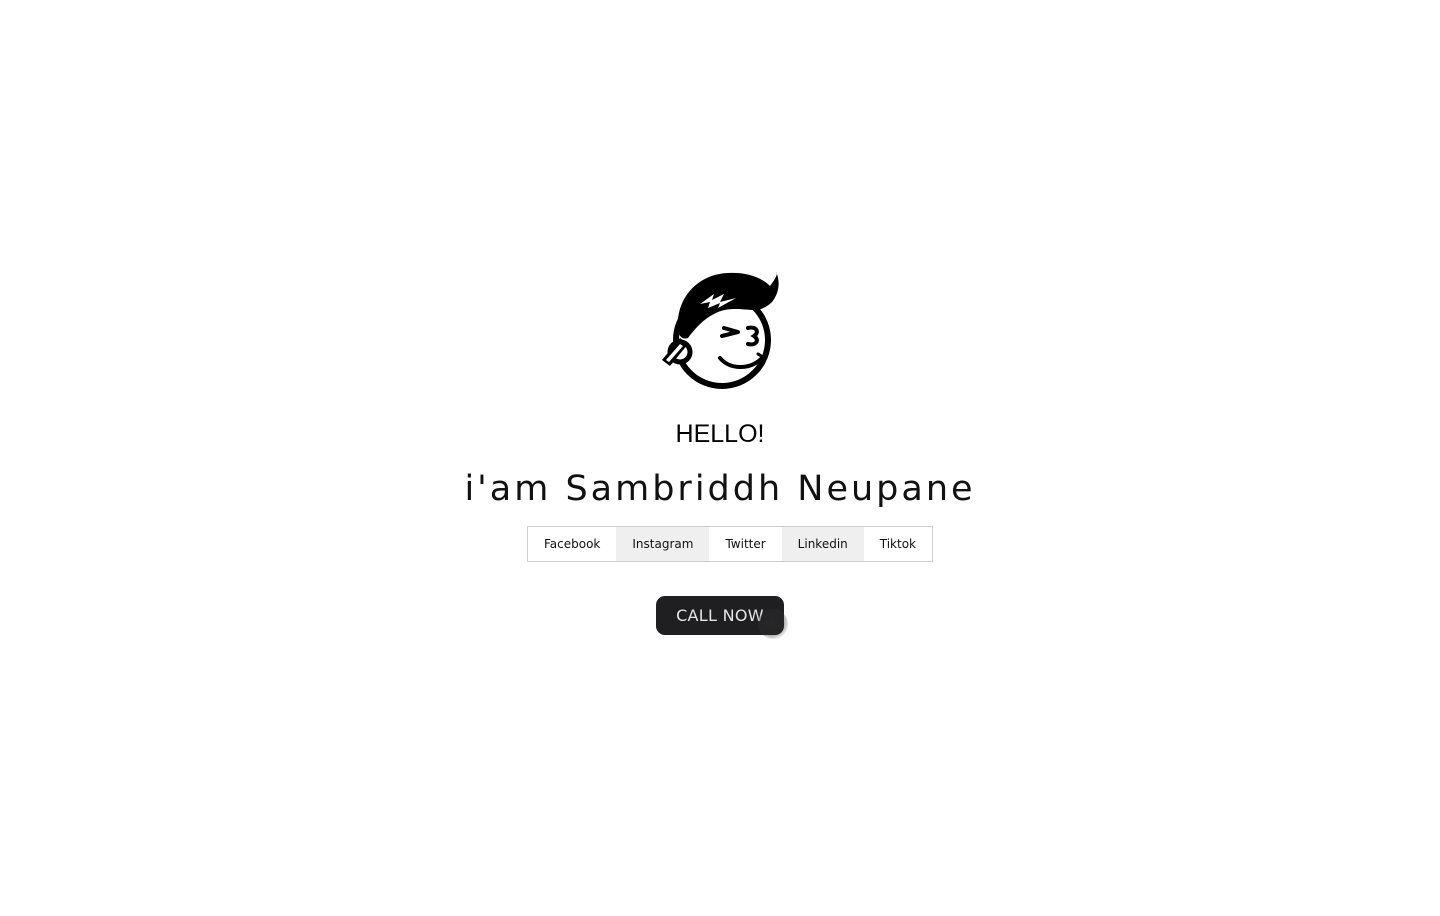 Image resolution: width=1440 pixels, height=916 pixels. What do you see at coordinates (898, 544) in the screenshot?
I see `social-link-tiktok: Tiktok` at bounding box center [898, 544].